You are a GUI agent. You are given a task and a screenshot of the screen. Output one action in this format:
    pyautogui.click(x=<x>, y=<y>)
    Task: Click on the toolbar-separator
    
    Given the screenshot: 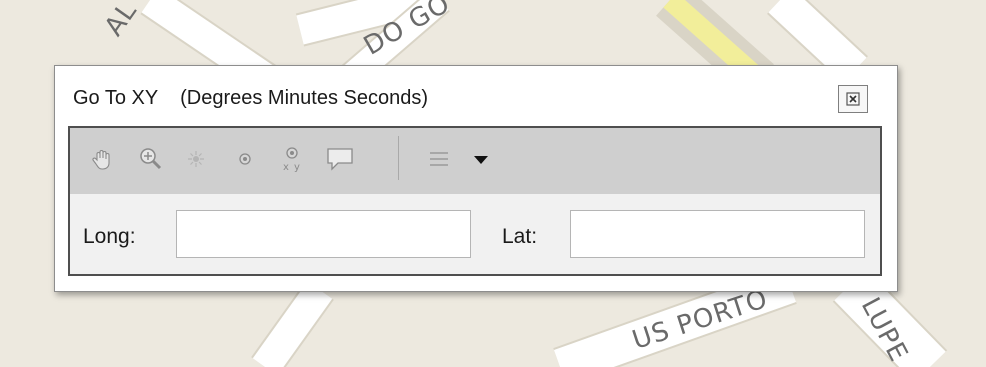 What is the action you would take?
    pyautogui.click(x=398, y=158)
    